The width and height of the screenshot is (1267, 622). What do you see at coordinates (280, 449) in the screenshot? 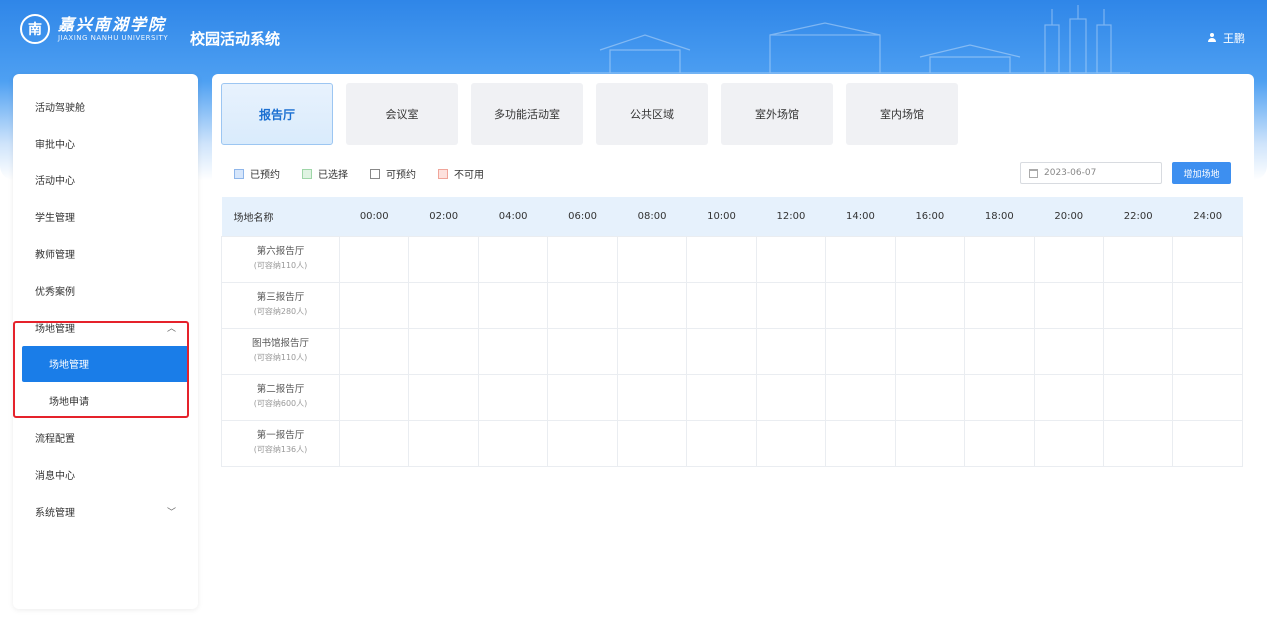
I see `venue-capacity: (可容纳136人)` at bounding box center [280, 449].